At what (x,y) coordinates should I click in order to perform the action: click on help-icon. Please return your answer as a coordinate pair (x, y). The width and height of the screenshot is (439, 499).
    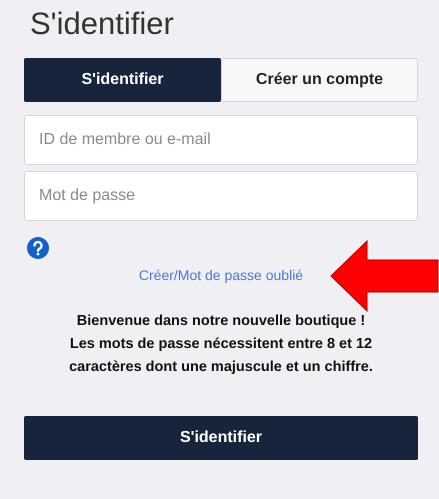
    Looking at the image, I should click on (38, 248).